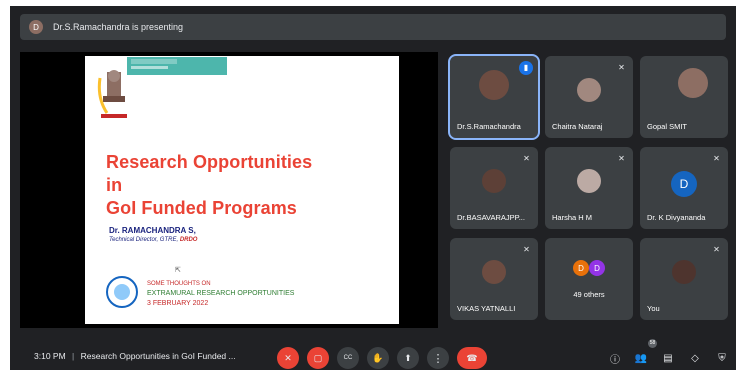 The image size is (743, 376). I want to click on participant-name: VIKAS YATNALLI, so click(486, 308).